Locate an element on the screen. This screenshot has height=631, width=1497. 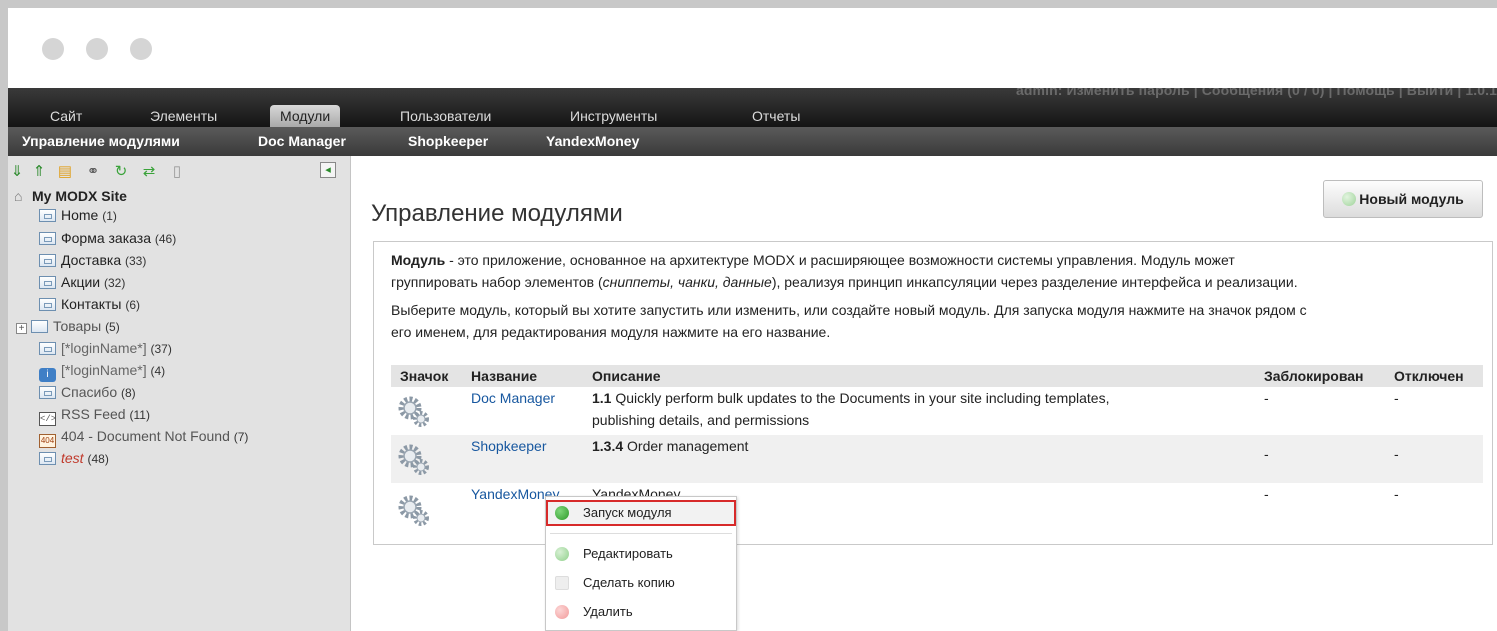
delete-icon is located at coordinates (562, 612).